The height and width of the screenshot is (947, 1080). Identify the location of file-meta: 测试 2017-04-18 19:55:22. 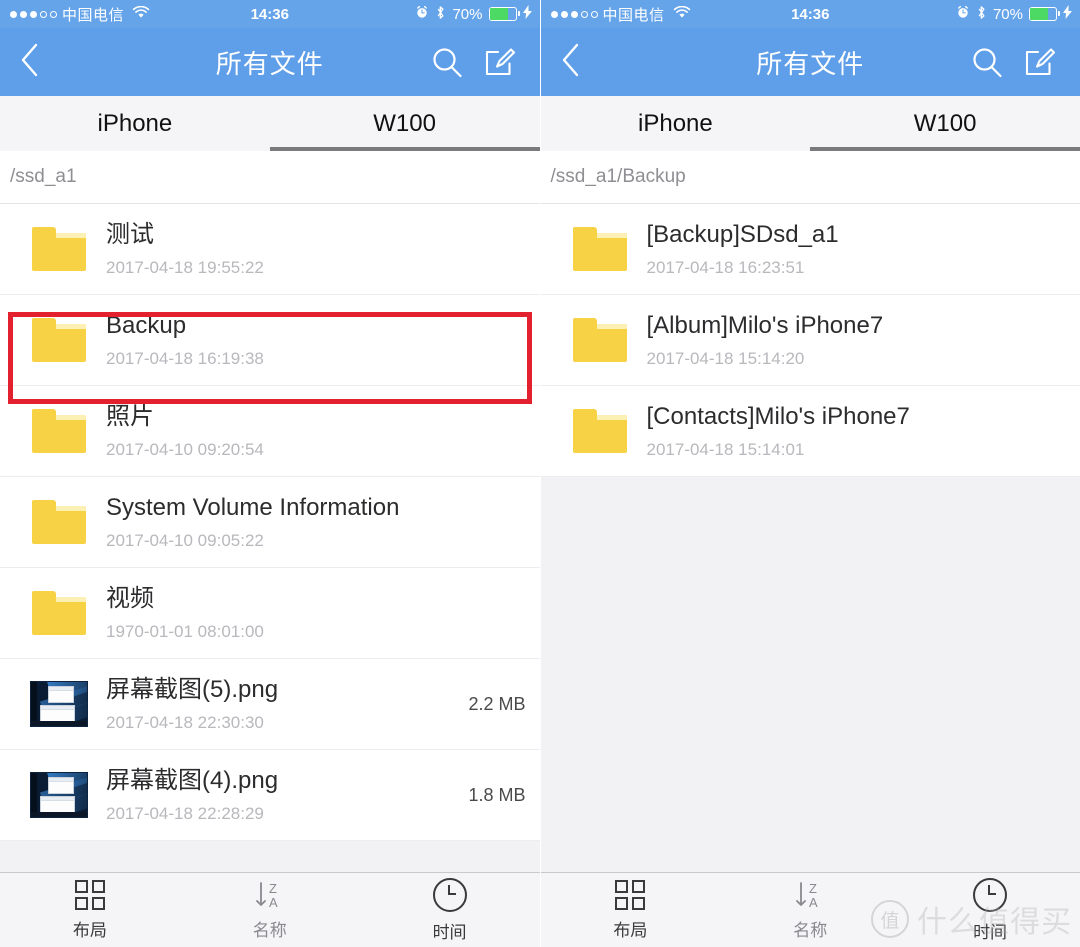
(309, 249).